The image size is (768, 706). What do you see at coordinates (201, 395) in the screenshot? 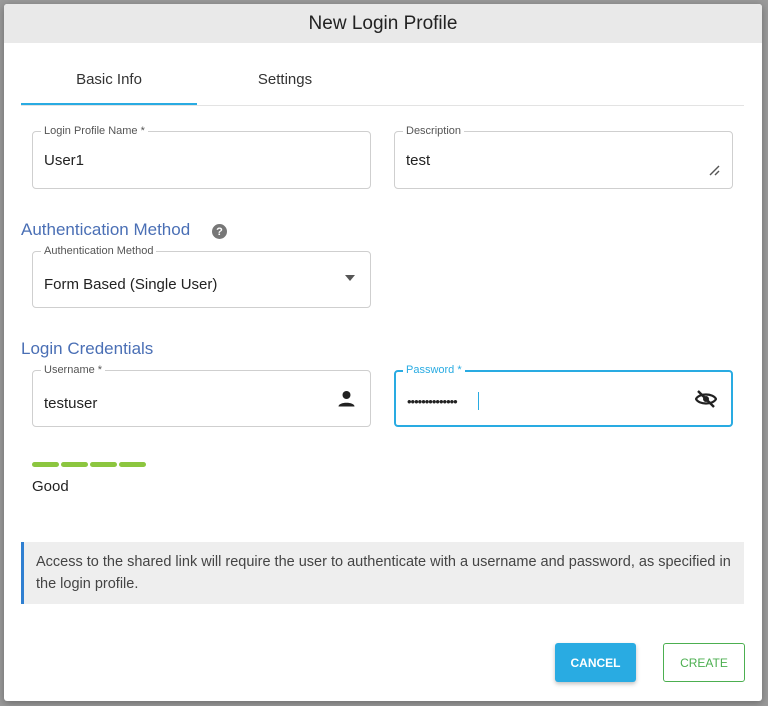
I see `username-field: Username * testuser` at bounding box center [201, 395].